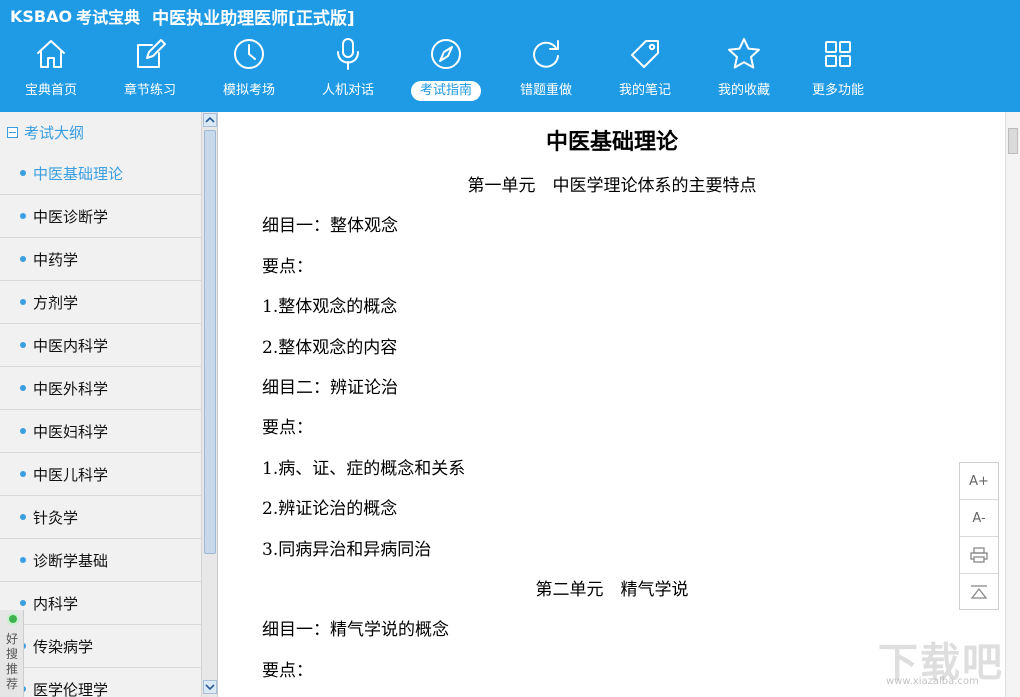 This screenshot has width=1020, height=697. What do you see at coordinates (545, 90) in the screenshot?
I see `nav-label: 错题重做` at bounding box center [545, 90].